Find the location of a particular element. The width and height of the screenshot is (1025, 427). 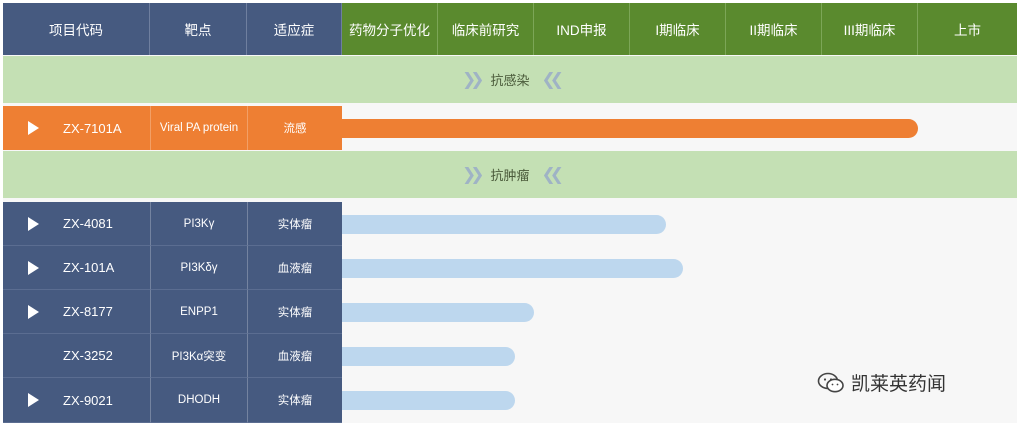

code-cell: ZX-9021 is located at coordinates (76, 400).